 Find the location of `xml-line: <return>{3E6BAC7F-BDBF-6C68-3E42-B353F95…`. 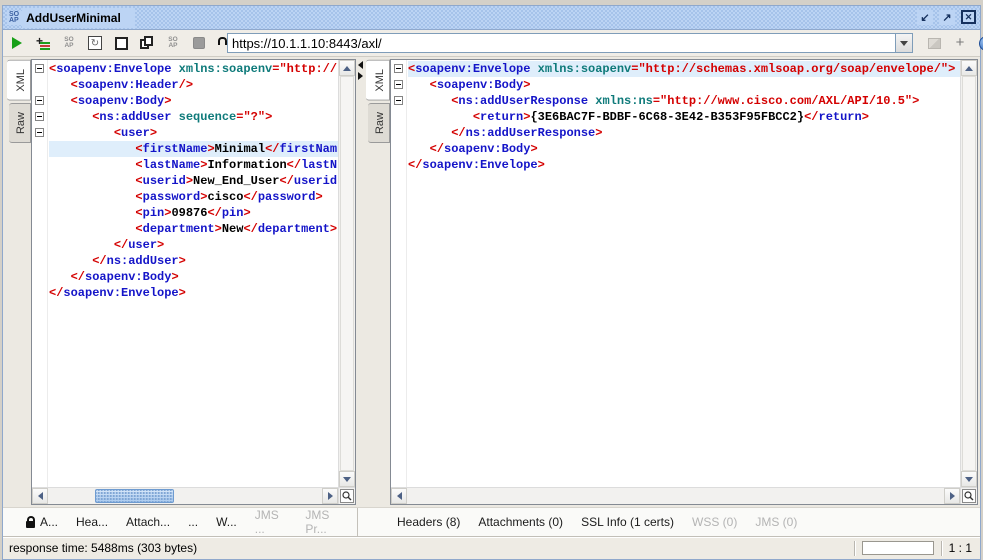

xml-line: <return>{3E6BAC7F-BDBF-6C68-3E42-B353F95… is located at coordinates (670, 117).